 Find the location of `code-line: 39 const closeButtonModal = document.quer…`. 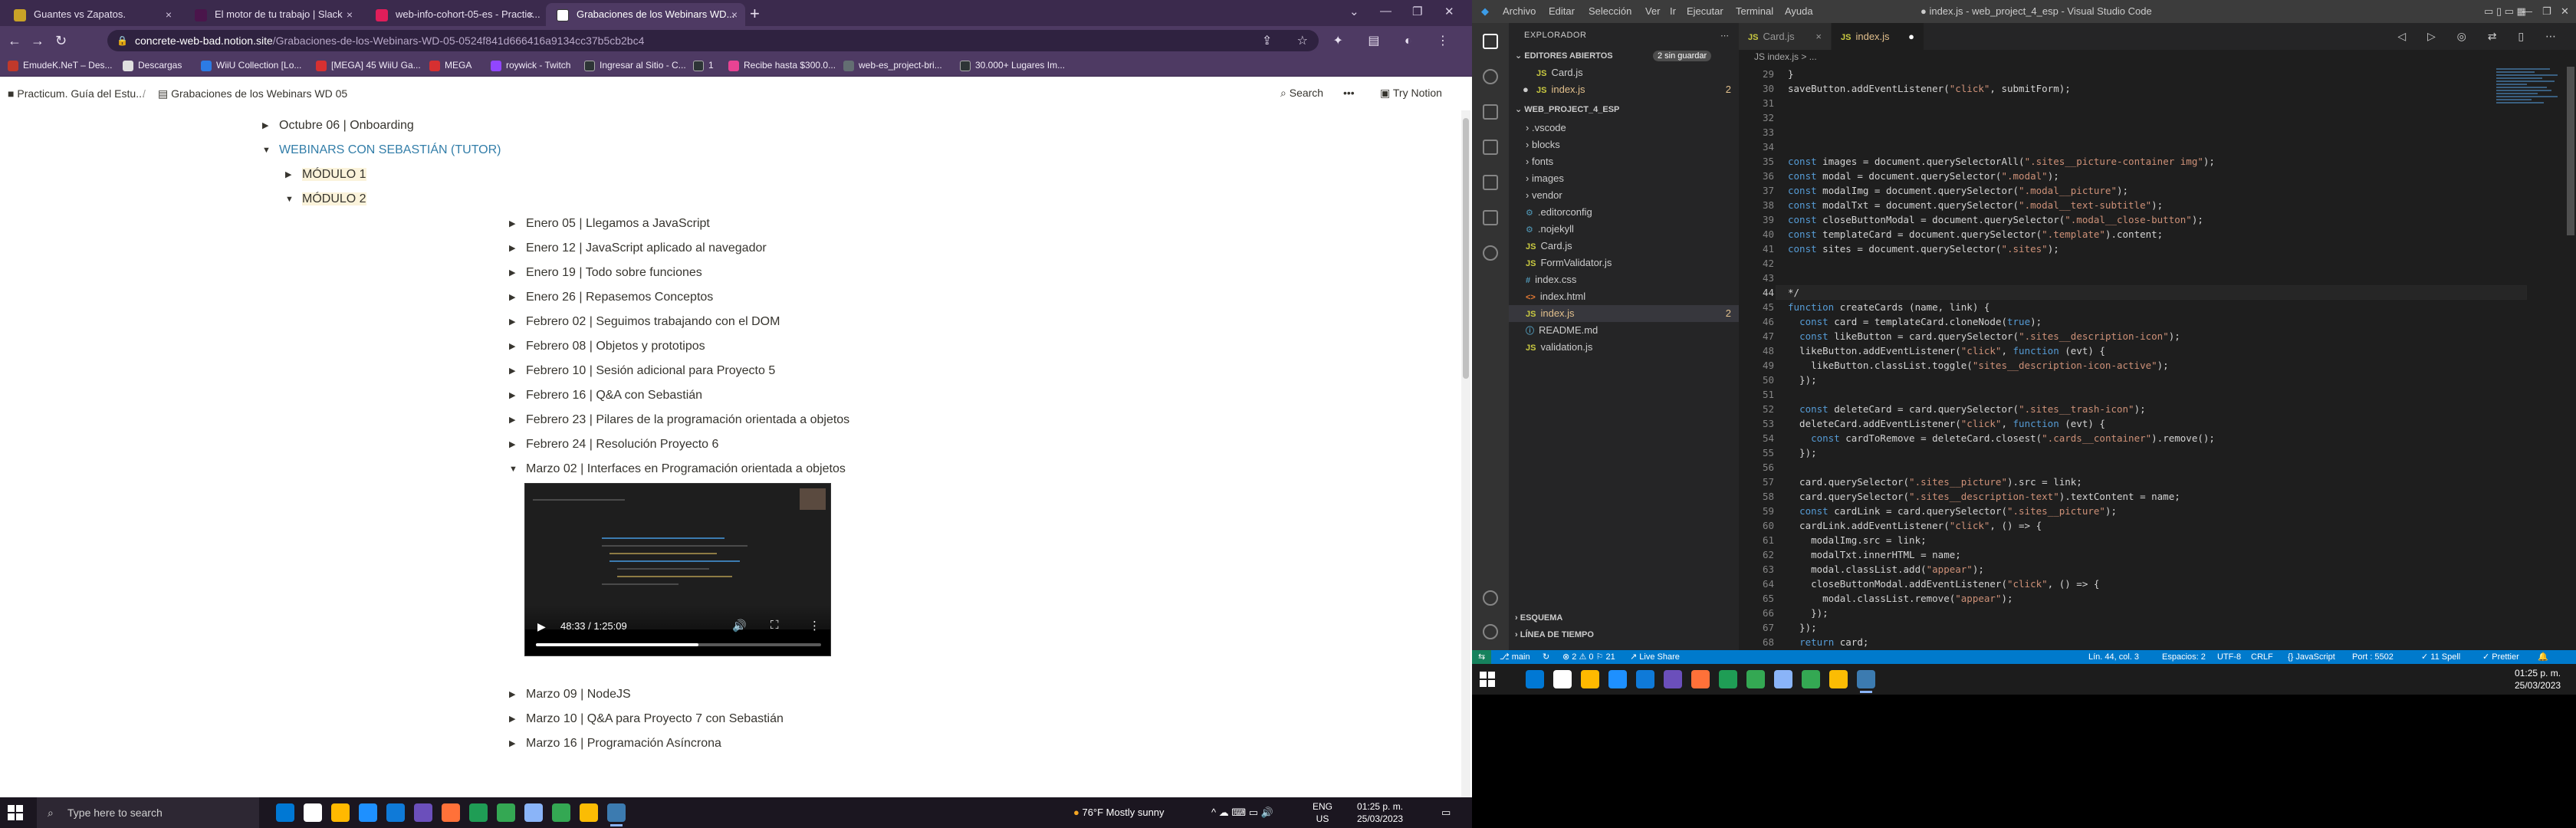

code-line: 39 const closeButtonModal = document.quer… is located at coordinates (2122, 219).